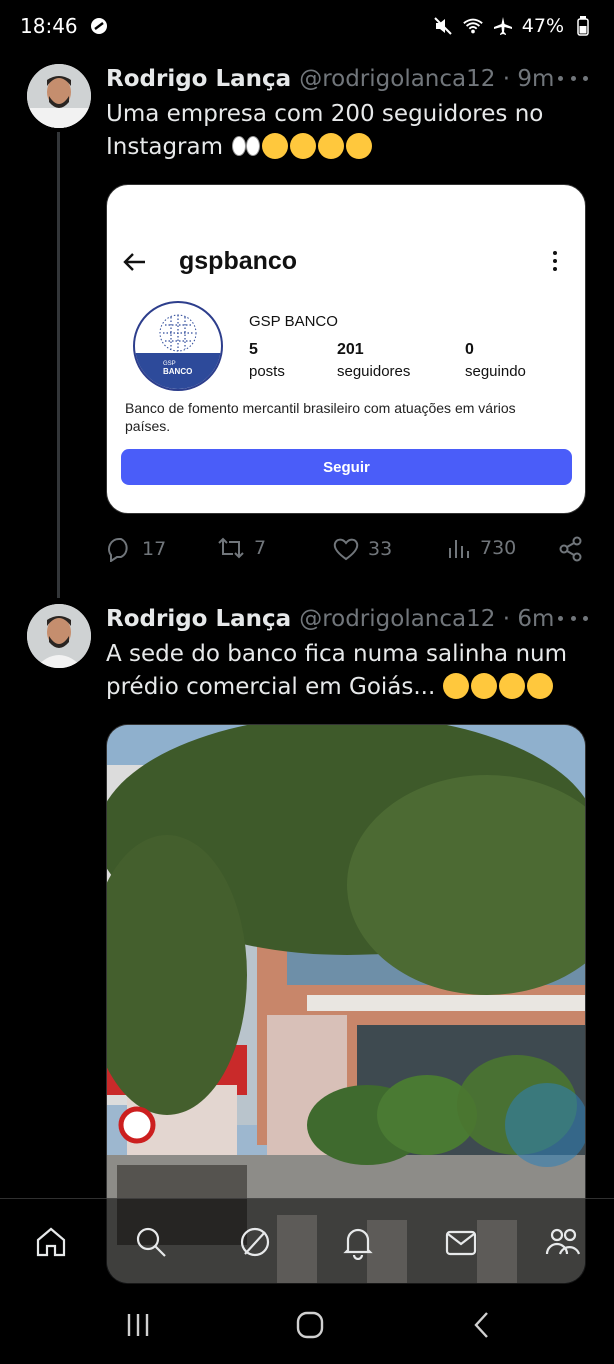 Image resolution: width=614 pixels, height=1364 pixels. I want to click on messages-icon, so click(461, 1243).